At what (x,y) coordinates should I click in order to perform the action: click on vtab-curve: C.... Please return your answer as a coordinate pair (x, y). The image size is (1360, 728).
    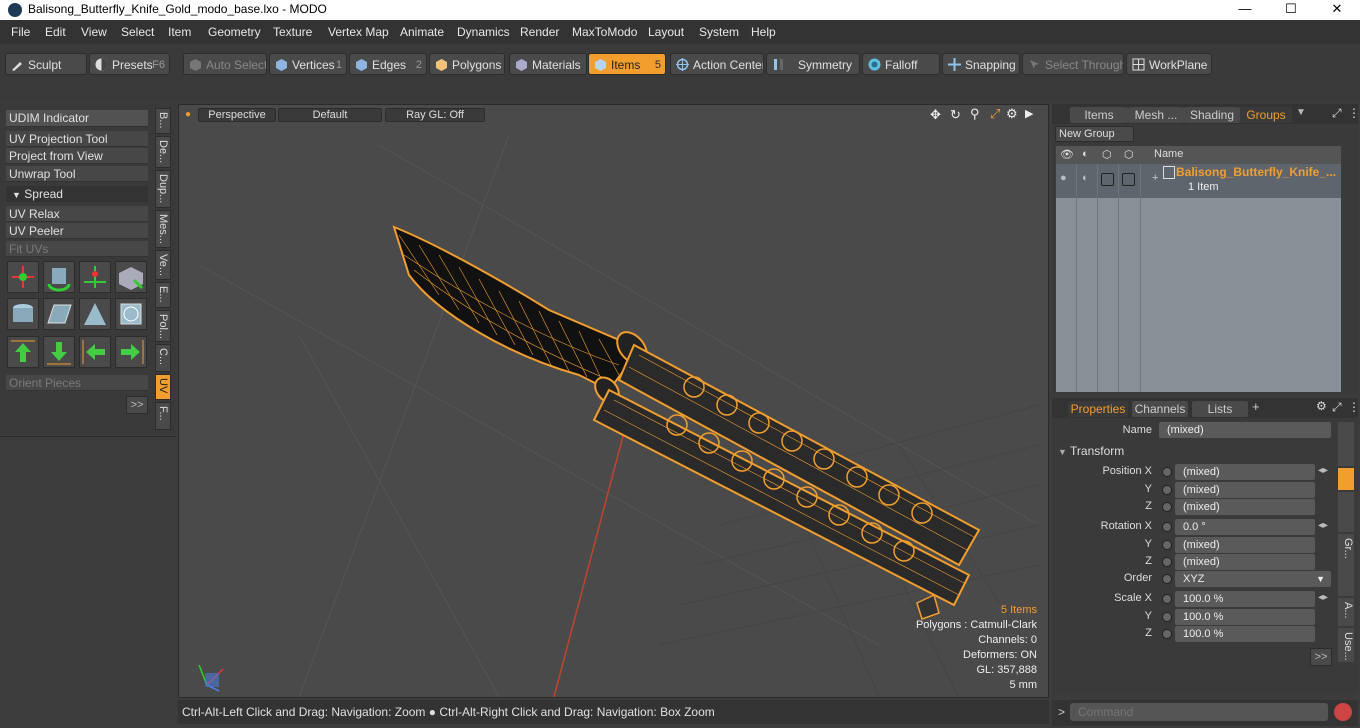
    Looking at the image, I should click on (163, 358).